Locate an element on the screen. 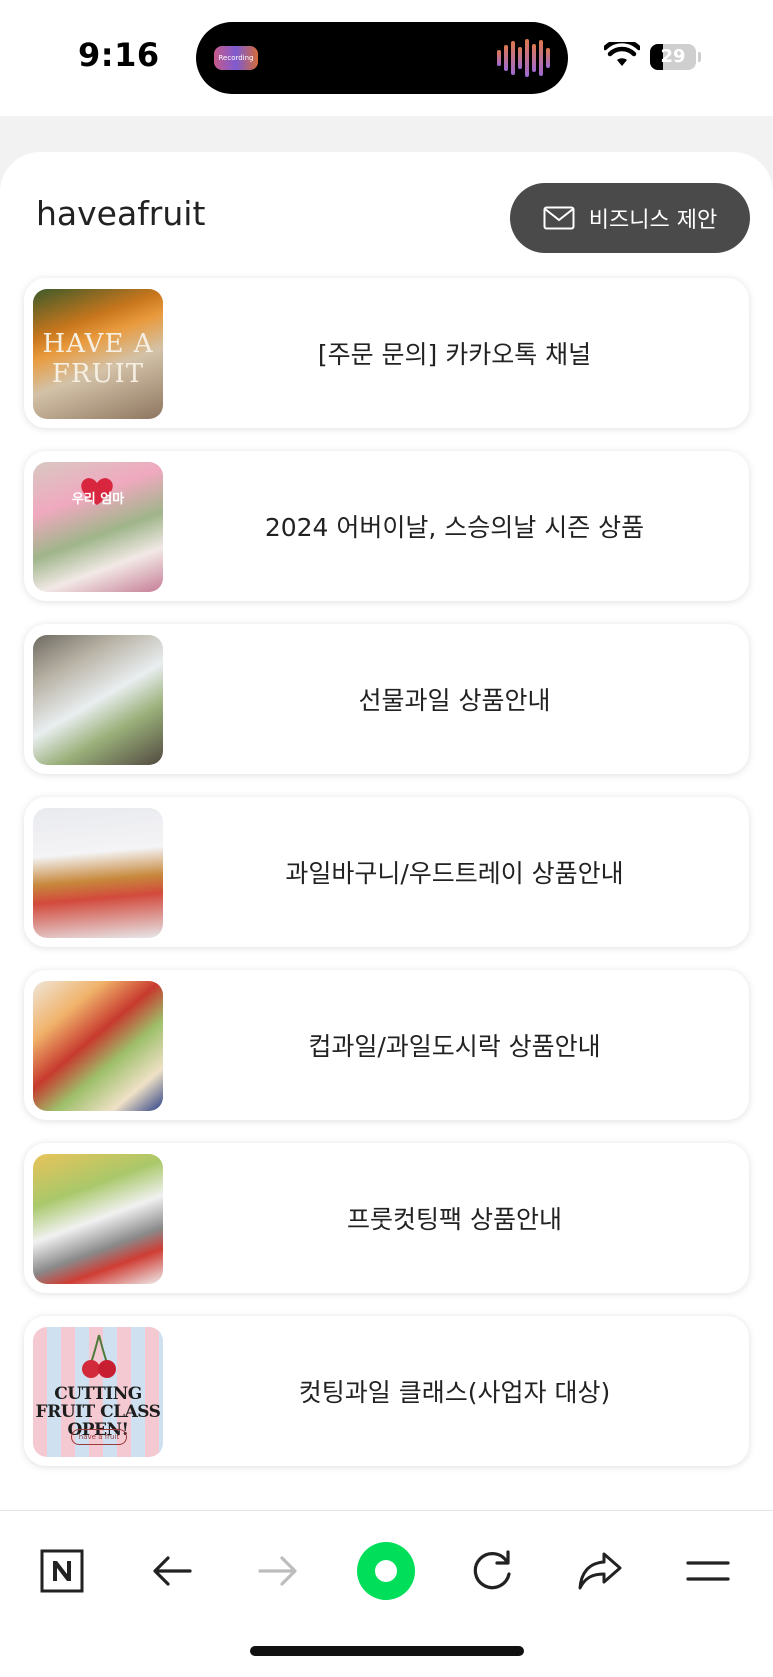 This screenshot has width=773, height=1677. naver-home-button is located at coordinates (62, 1571).